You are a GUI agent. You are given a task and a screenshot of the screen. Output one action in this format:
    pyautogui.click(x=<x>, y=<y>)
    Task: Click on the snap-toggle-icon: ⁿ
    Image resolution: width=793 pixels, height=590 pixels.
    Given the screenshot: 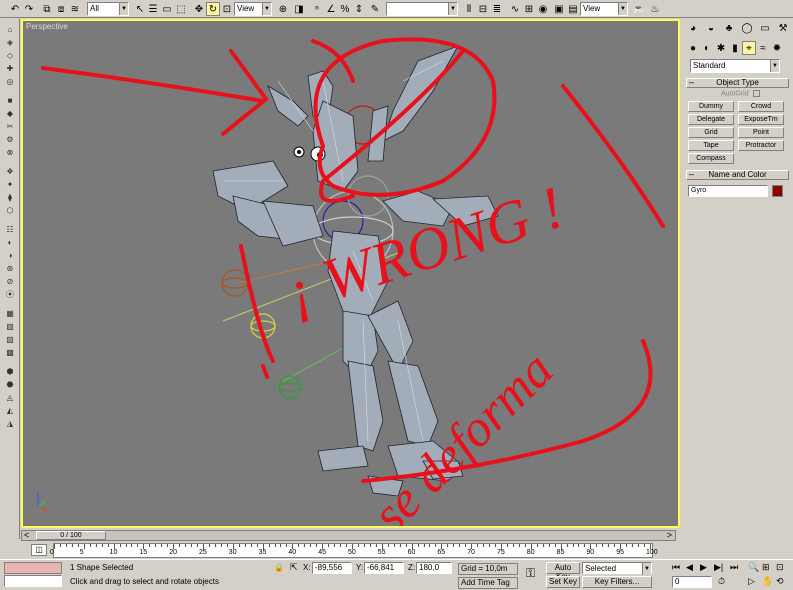 What is the action you would take?
    pyautogui.click(x=317, y=9)
    